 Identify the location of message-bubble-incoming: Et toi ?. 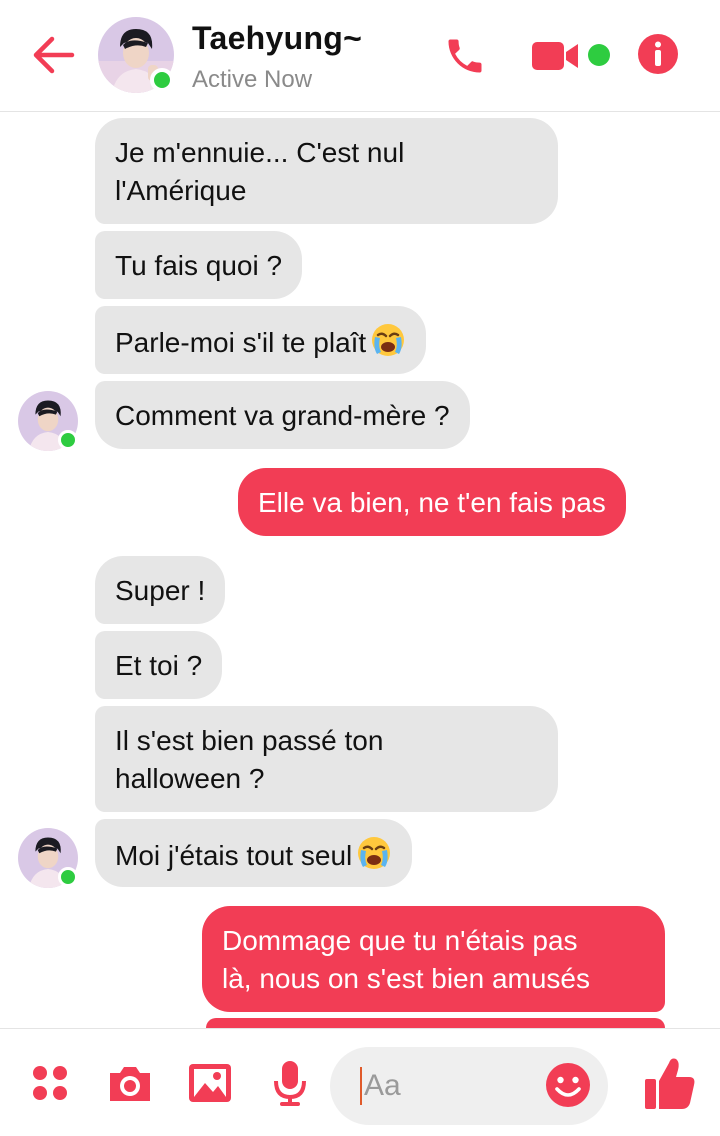
(159, 665).